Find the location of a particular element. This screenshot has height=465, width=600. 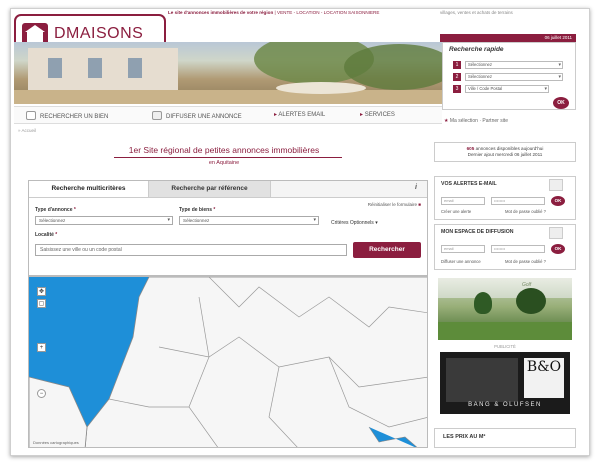

prix-title: LES PRIX AU M² is located at coordinates (464, 437).